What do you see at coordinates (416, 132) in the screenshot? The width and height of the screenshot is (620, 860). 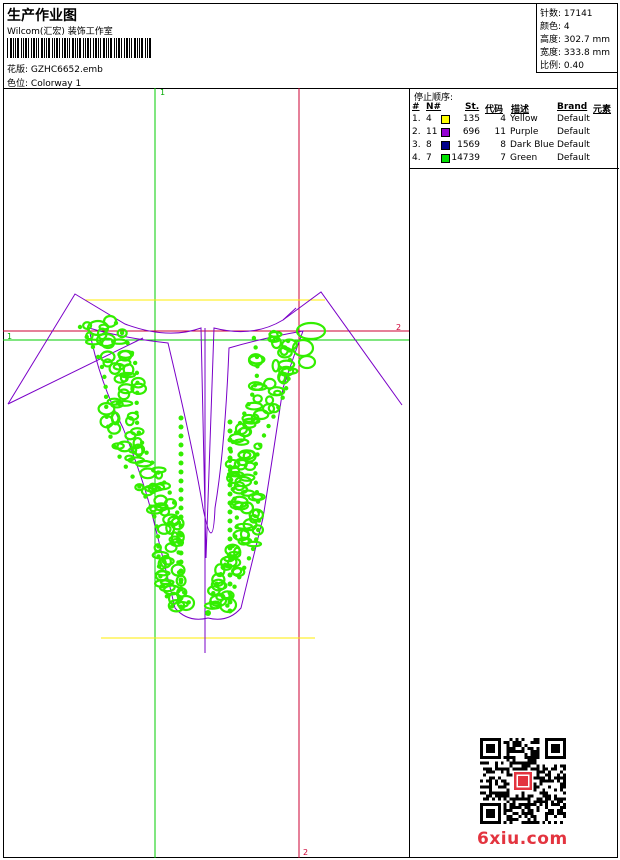 I see `row-index: 2.` at bounding box center [416, 132].